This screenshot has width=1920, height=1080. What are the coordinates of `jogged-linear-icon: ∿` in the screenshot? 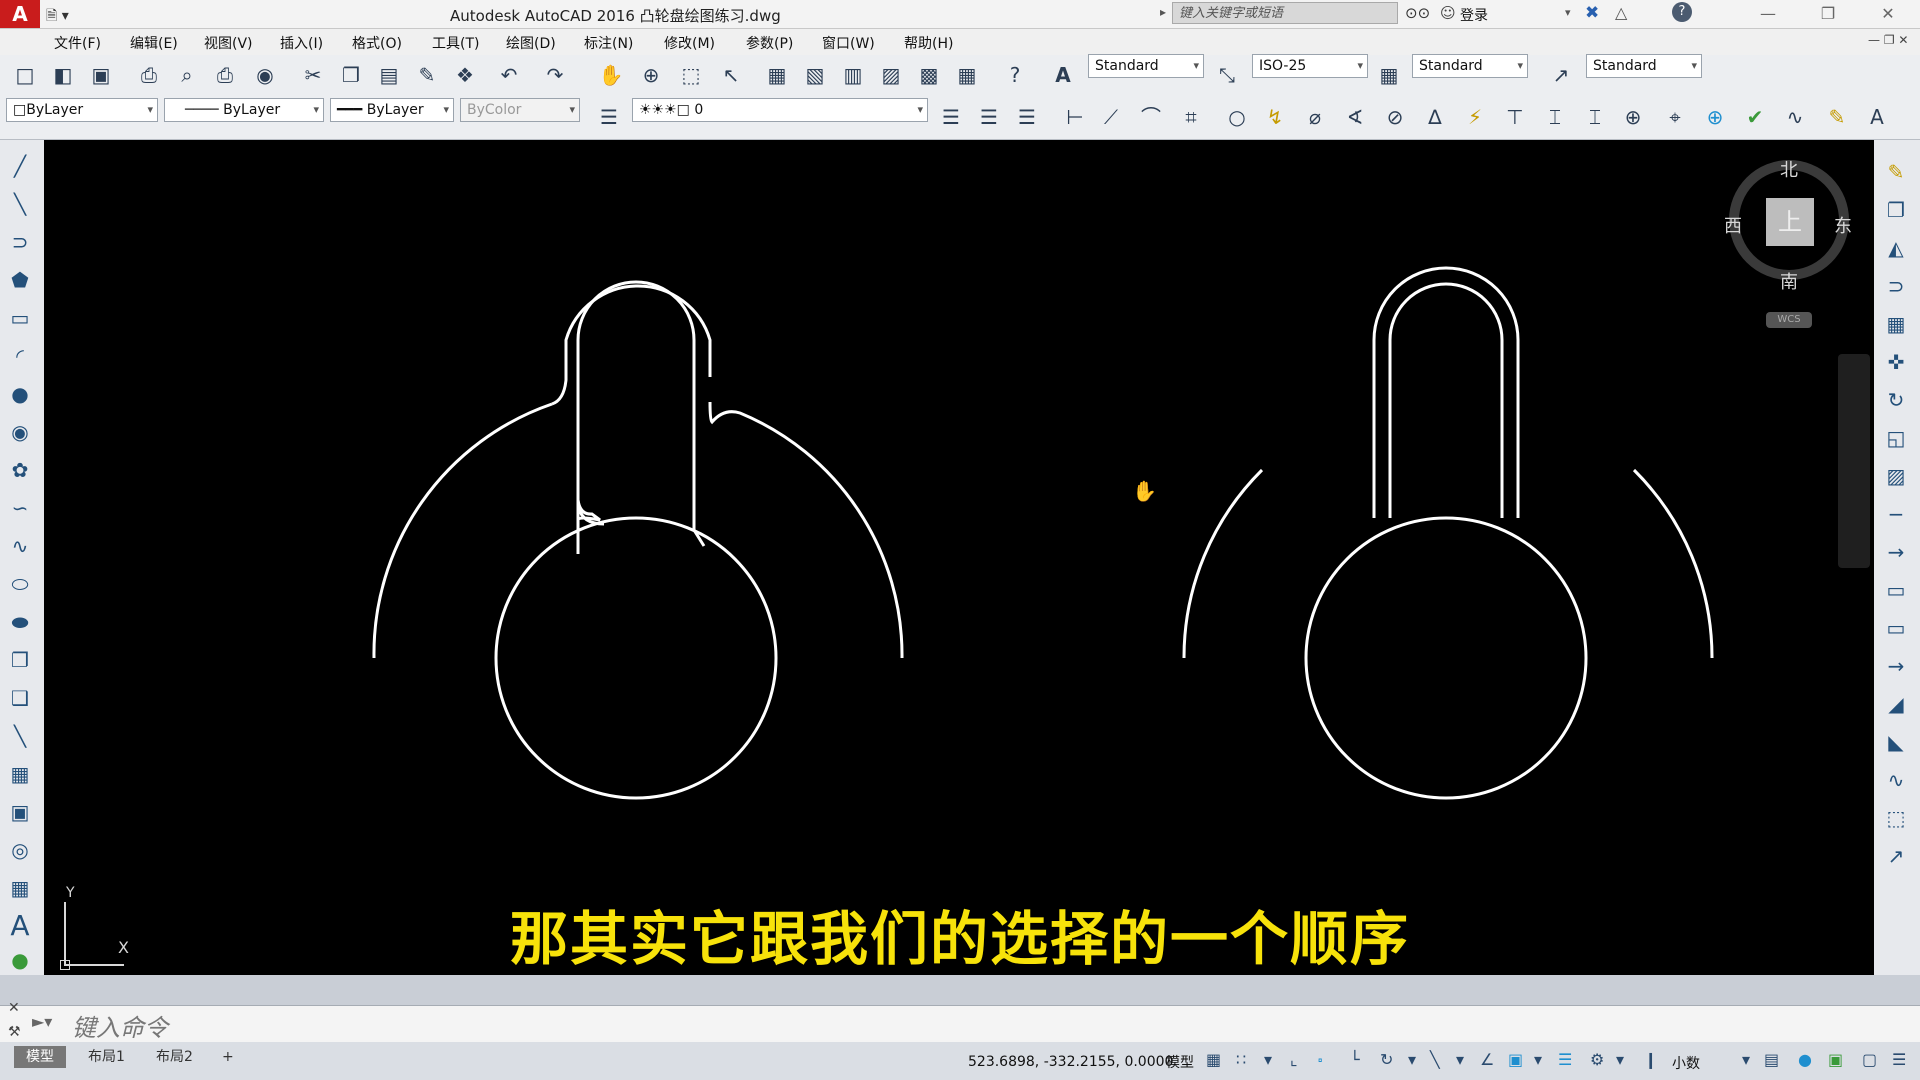 It's located at (1795, 117).